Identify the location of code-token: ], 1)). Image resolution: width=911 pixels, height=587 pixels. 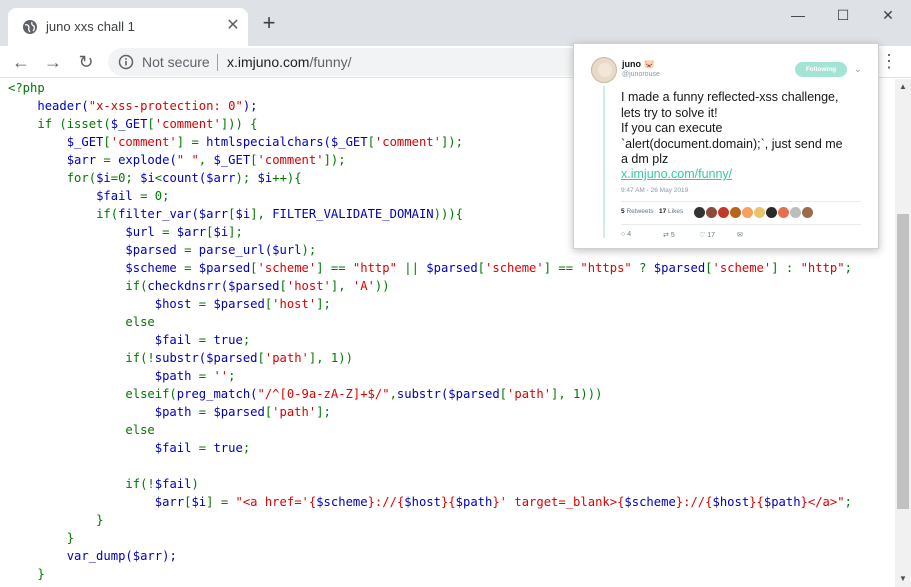
(330, 358).